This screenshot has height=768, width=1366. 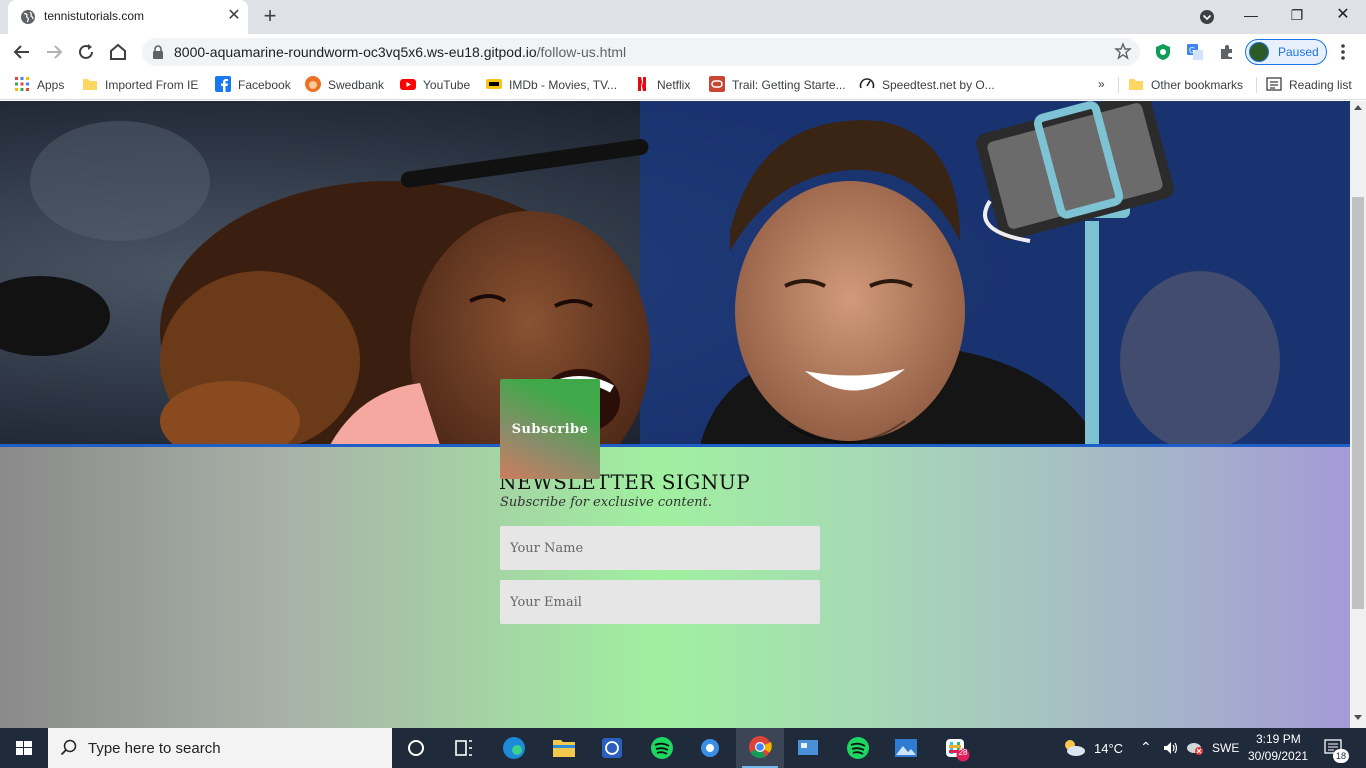 I want to click on clock-date: 30/09/2021, so click(x=1278, y=756).